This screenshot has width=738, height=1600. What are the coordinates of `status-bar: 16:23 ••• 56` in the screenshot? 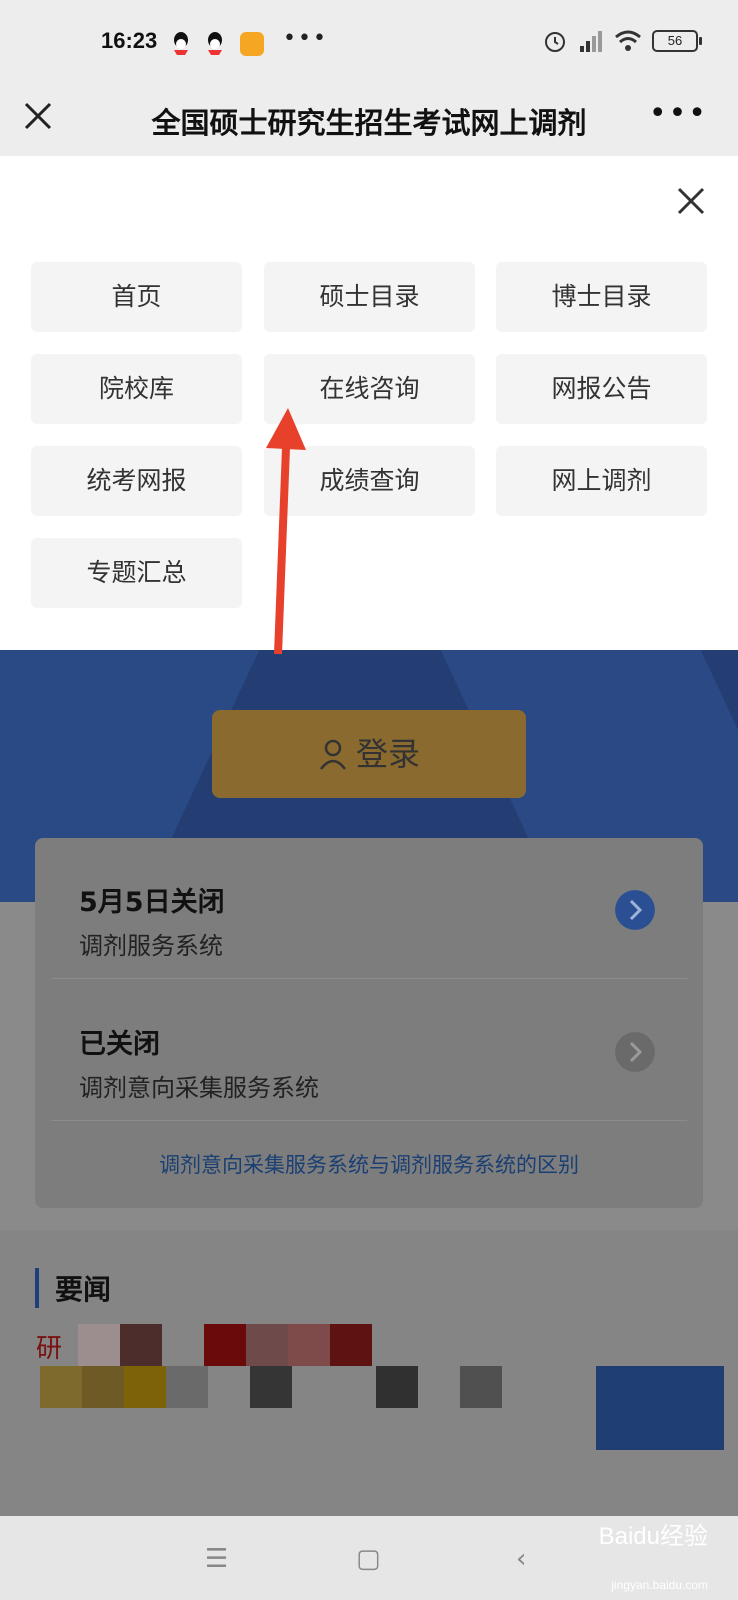 It's located at (369, 43).